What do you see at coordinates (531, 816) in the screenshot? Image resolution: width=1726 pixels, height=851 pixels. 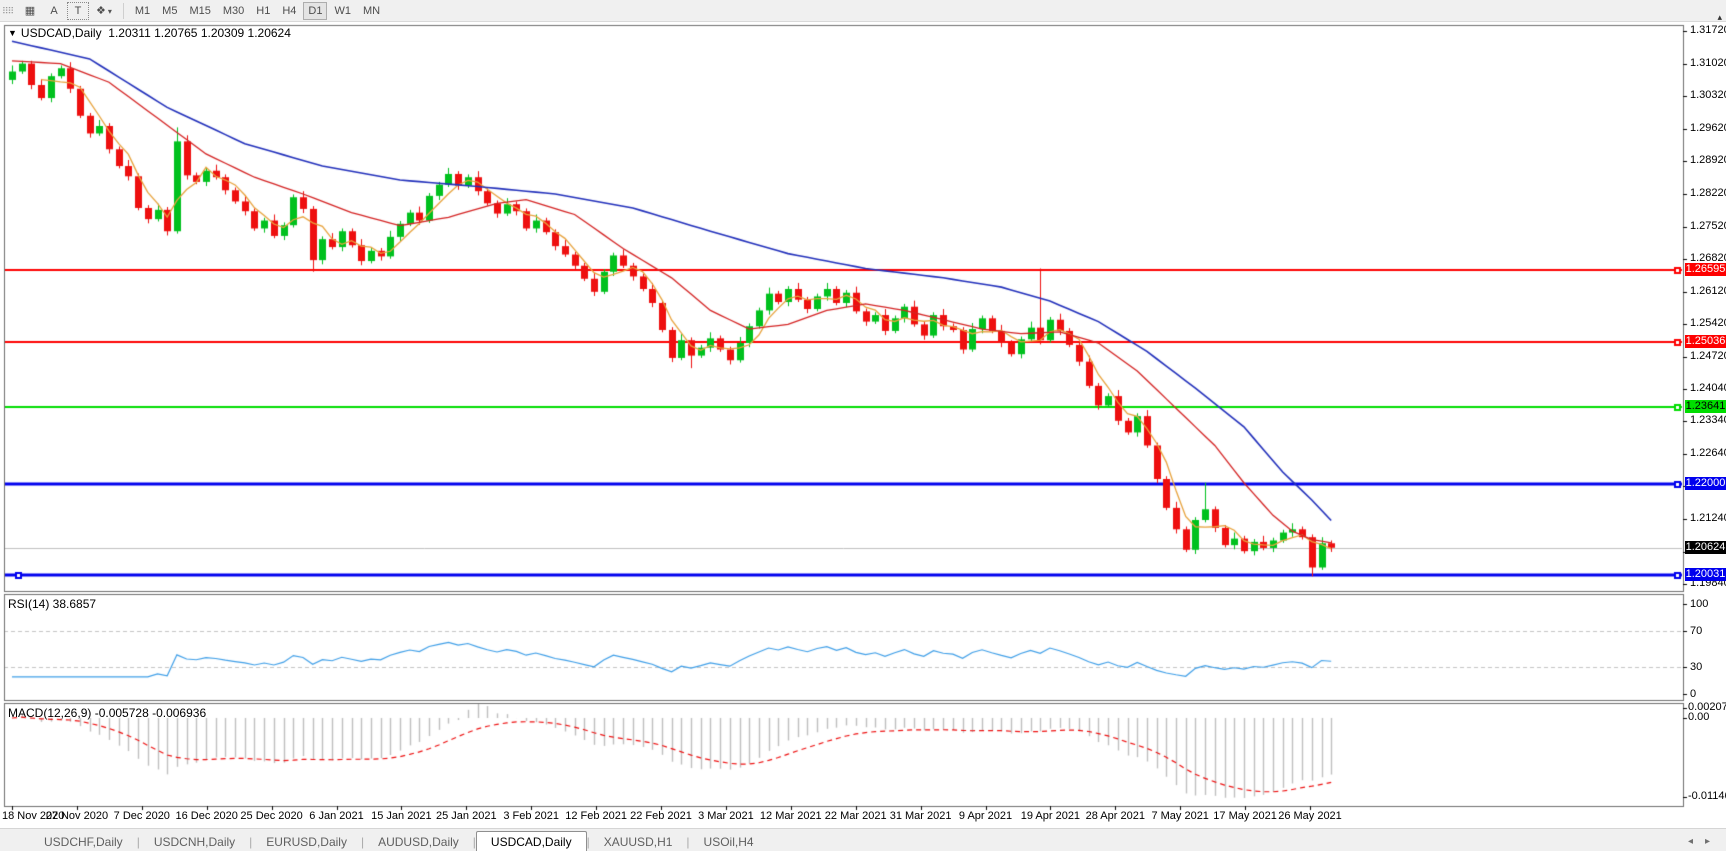 I see `date-axis-label: 3 Feb 2021` at bounding box center [531, 816].